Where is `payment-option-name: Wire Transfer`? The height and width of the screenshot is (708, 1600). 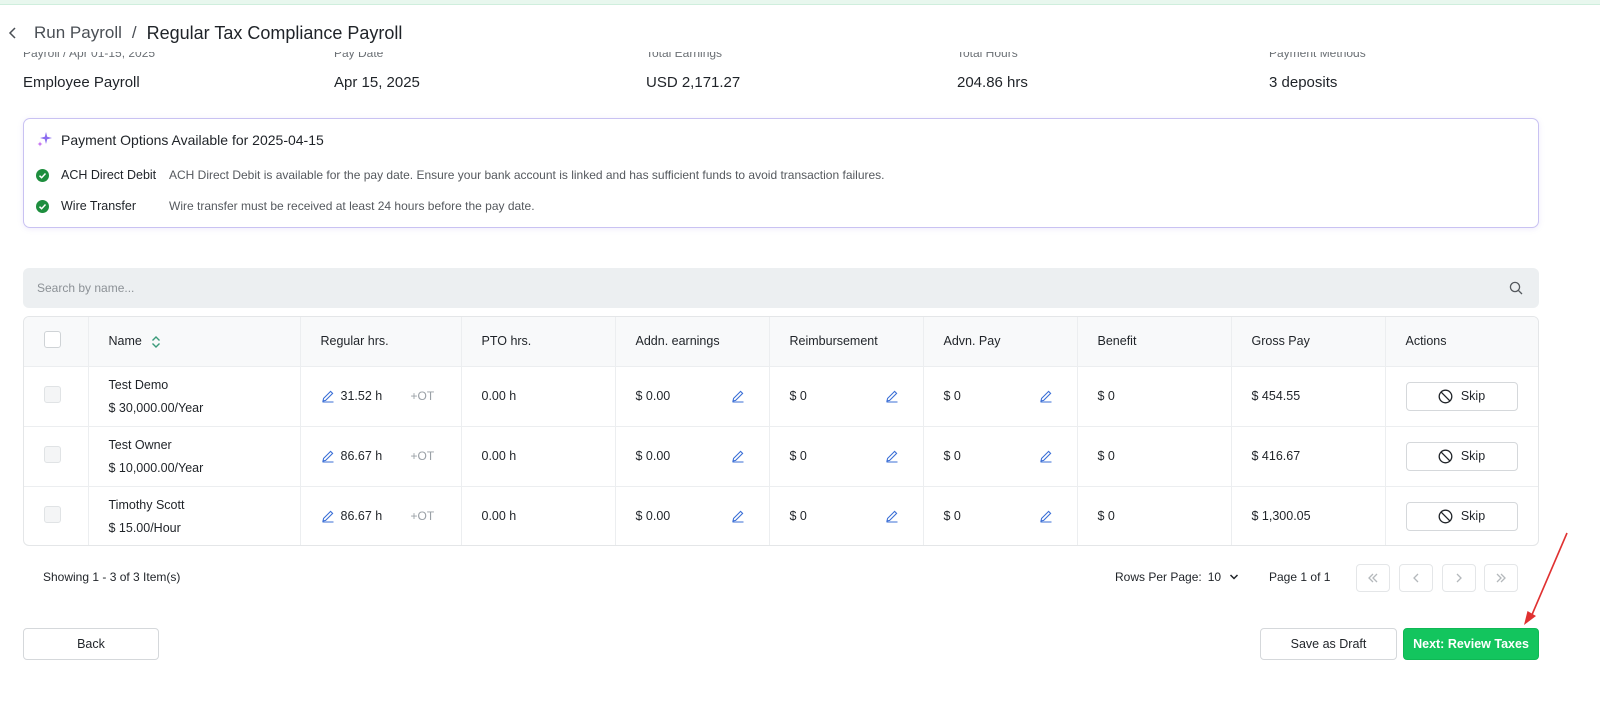 payment-option-name: Wire Transfer is located at coordinates (99, 206).